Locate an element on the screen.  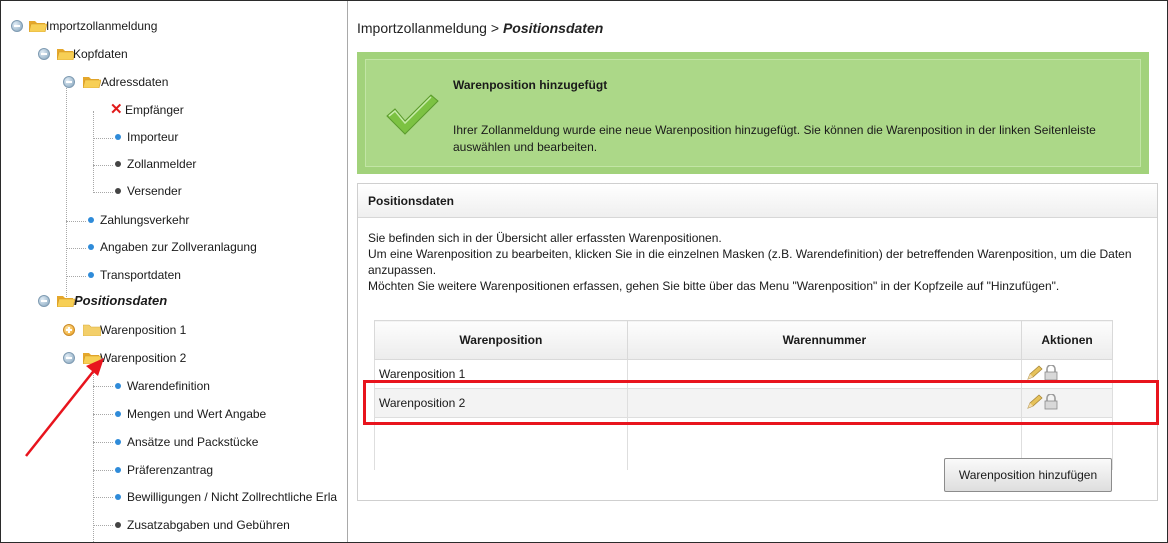
empty-cell is located at coordinates (501, 443).